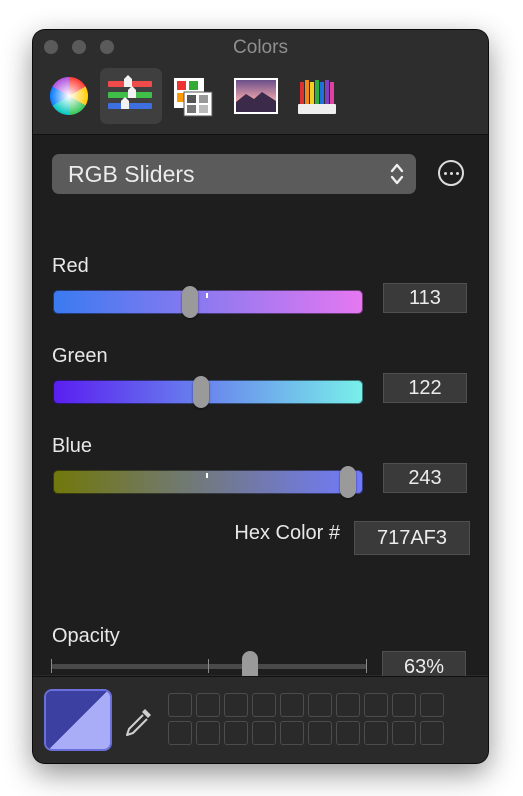  Describe the element at coordinates (131, 174) in the screenshot. I see `mode-label: RGB Sliders` at that location.